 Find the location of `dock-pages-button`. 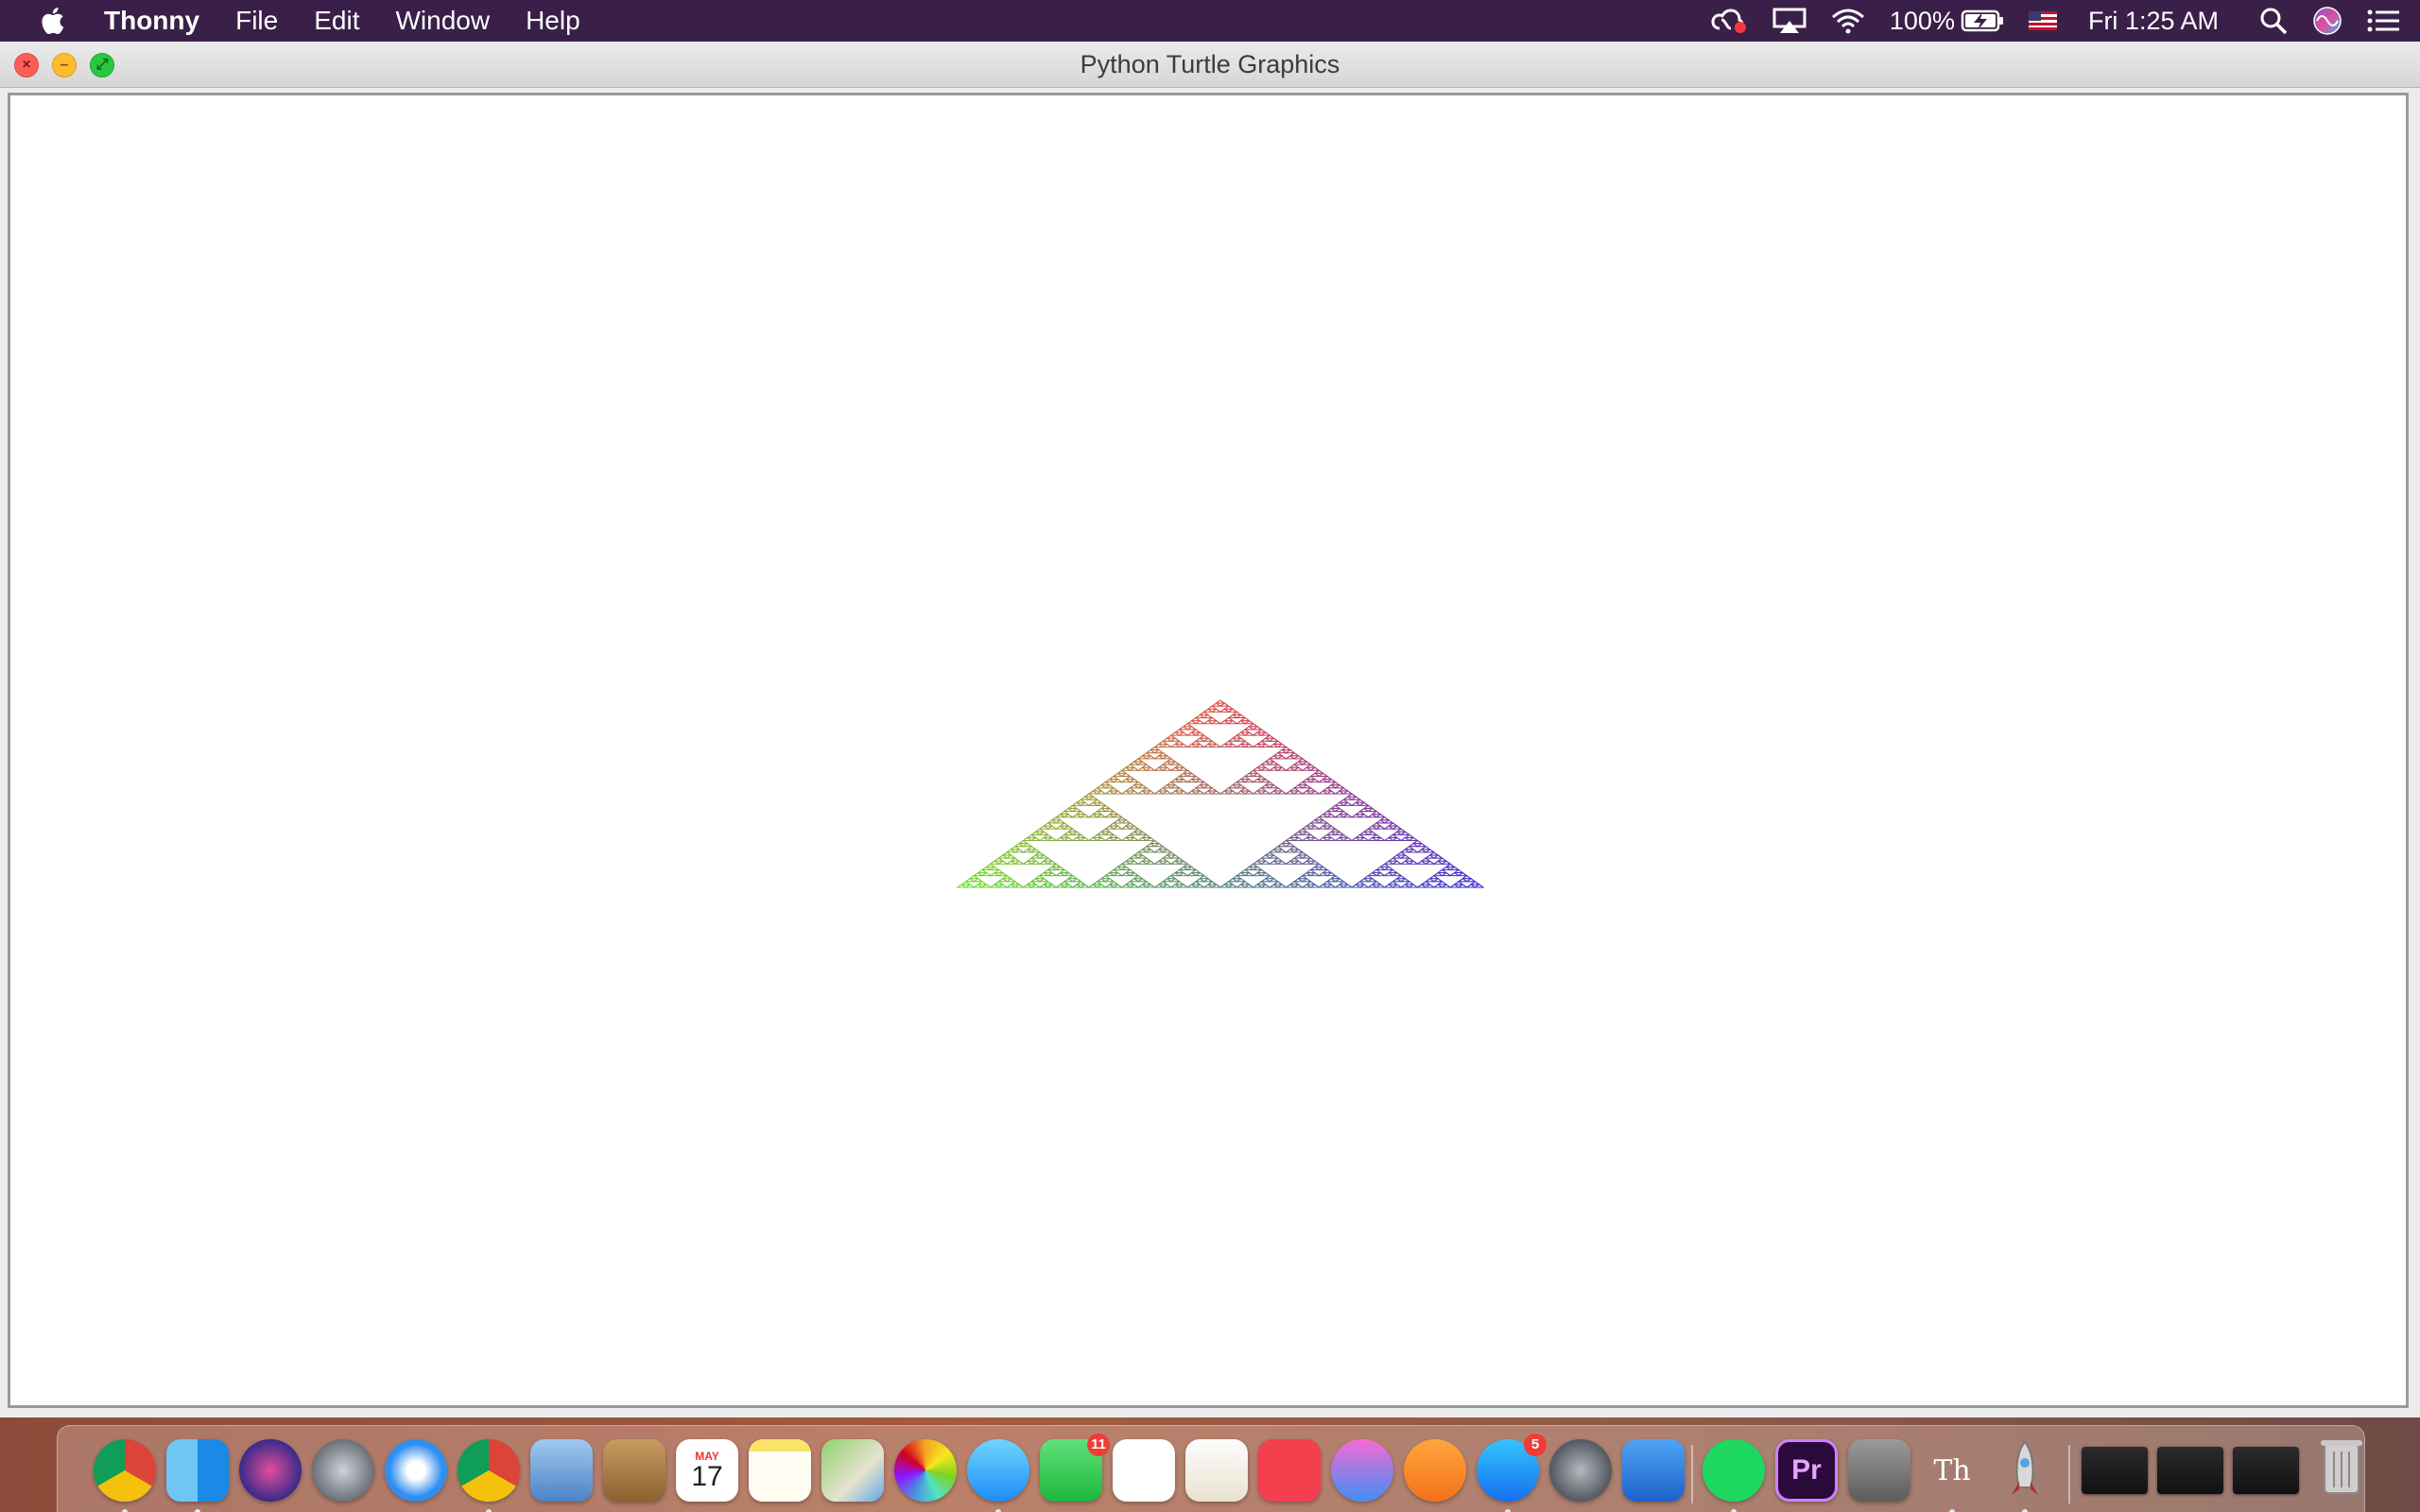

dock-pages-button is located at coordinates (1217, 1470).